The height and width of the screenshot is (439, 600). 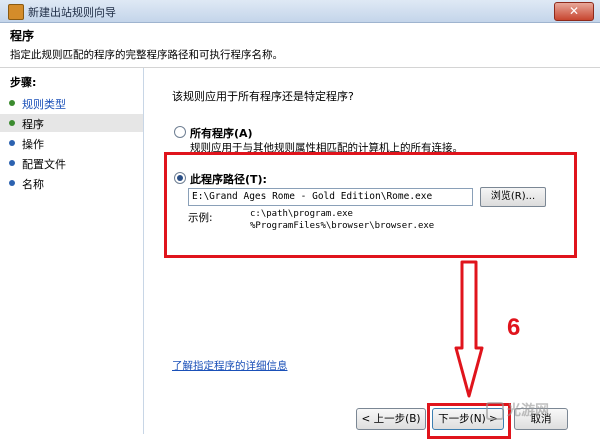 I want to click on watermark: 光游网, so click(x=517, y=410).